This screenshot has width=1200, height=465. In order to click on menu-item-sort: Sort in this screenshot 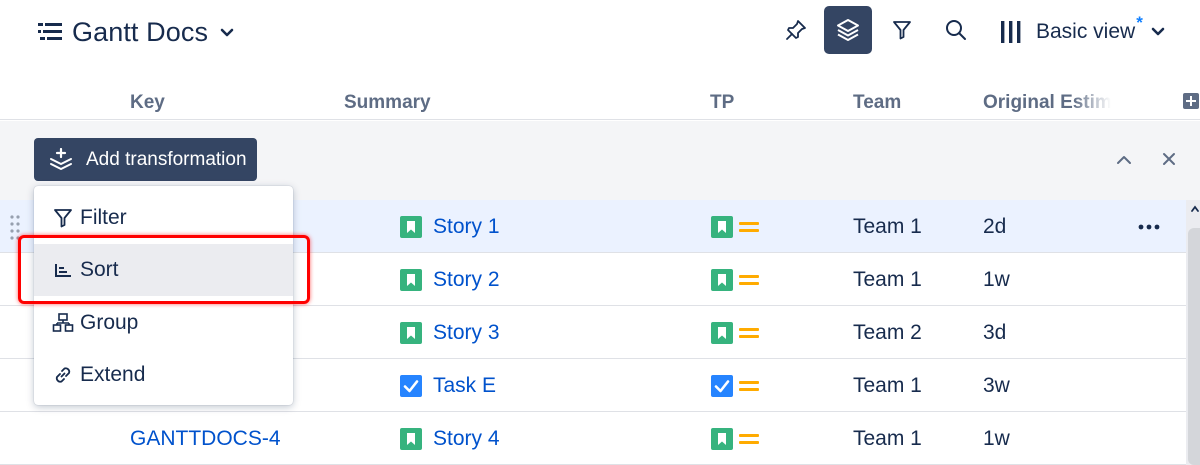, I will do `click(163, 270)`.